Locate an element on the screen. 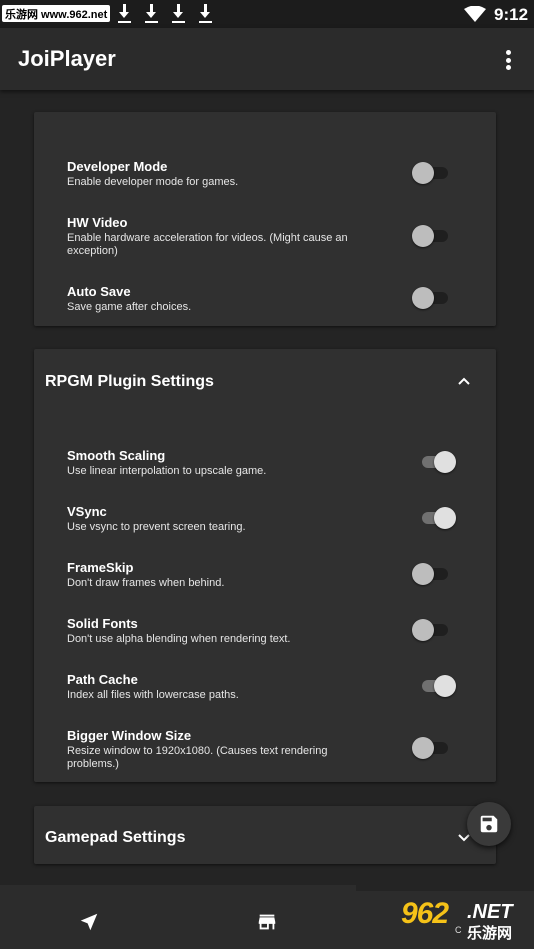 This screenshot has height=949, width=534. gamepad-settings-header: Gamepad Settings is located at coordinates (115, 838).